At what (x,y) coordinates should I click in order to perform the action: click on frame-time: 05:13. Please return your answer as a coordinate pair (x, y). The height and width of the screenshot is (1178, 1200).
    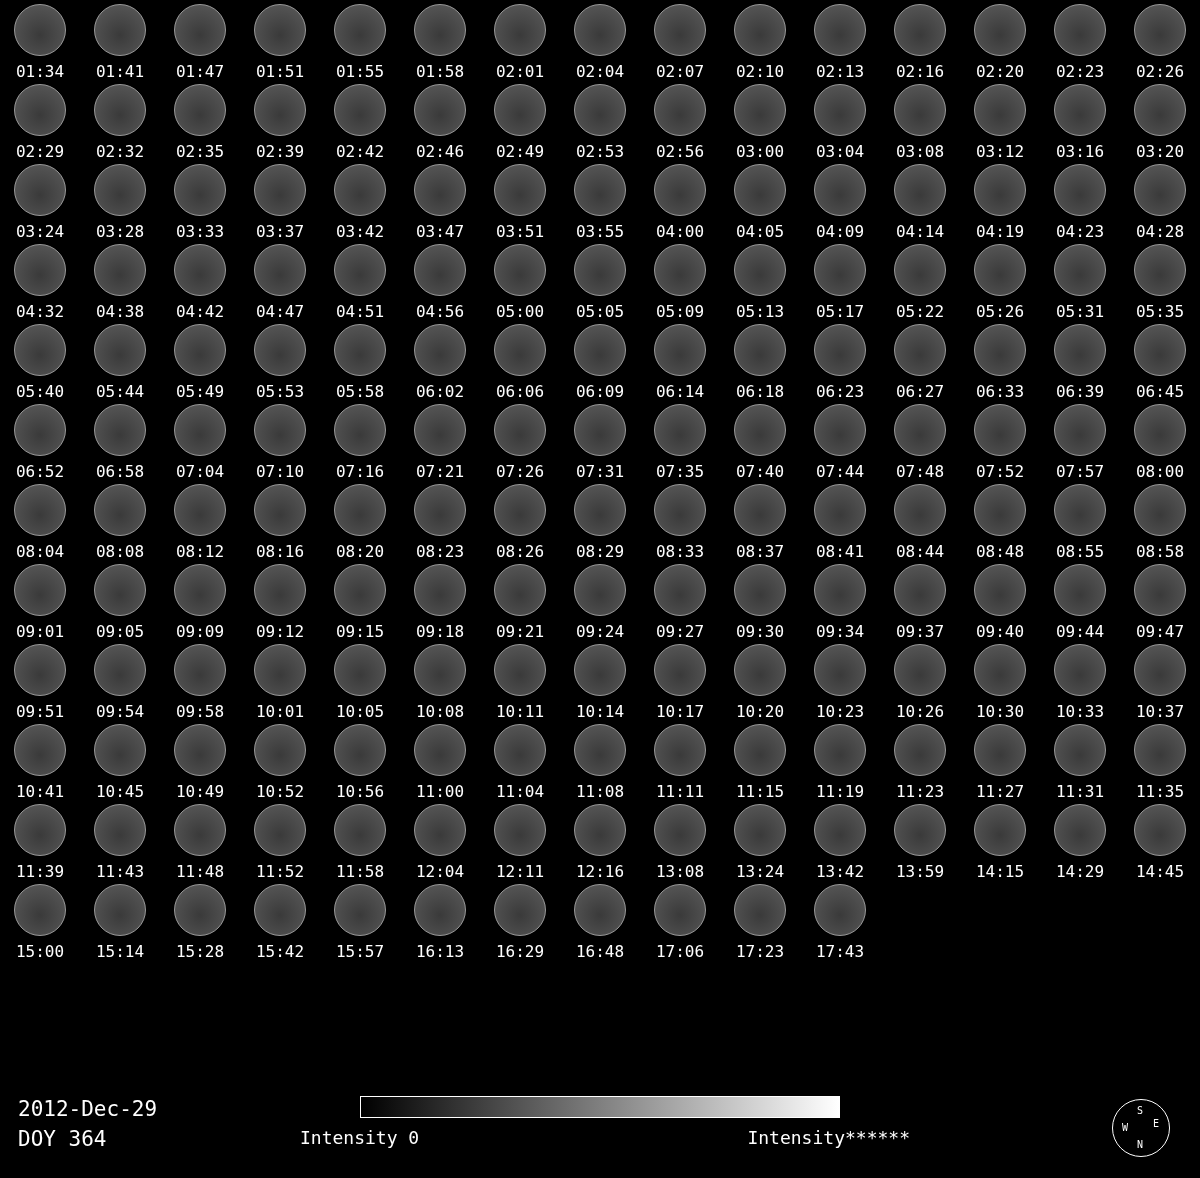
    Looking at the image, I should click on (760, 312).